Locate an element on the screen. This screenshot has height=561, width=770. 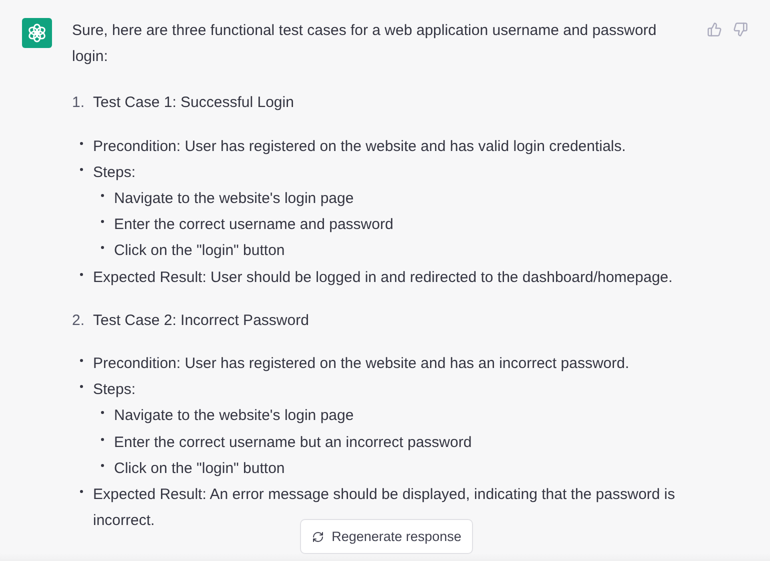
list-text: Enter the correct username but an incorrect password is located at coordinates (293, 442).